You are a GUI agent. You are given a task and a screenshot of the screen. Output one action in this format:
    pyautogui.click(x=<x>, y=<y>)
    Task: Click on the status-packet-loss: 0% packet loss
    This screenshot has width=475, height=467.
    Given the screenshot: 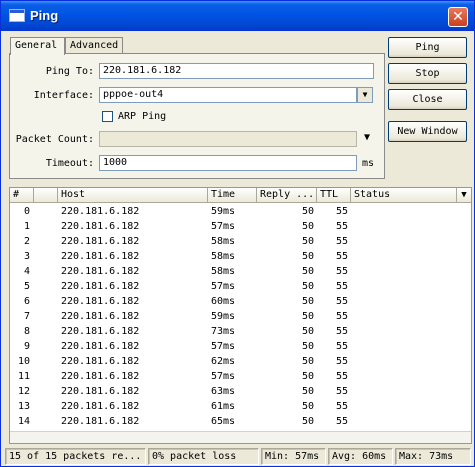 What is the action you would take?
    pyautogui.click(x=203, y=456)
    